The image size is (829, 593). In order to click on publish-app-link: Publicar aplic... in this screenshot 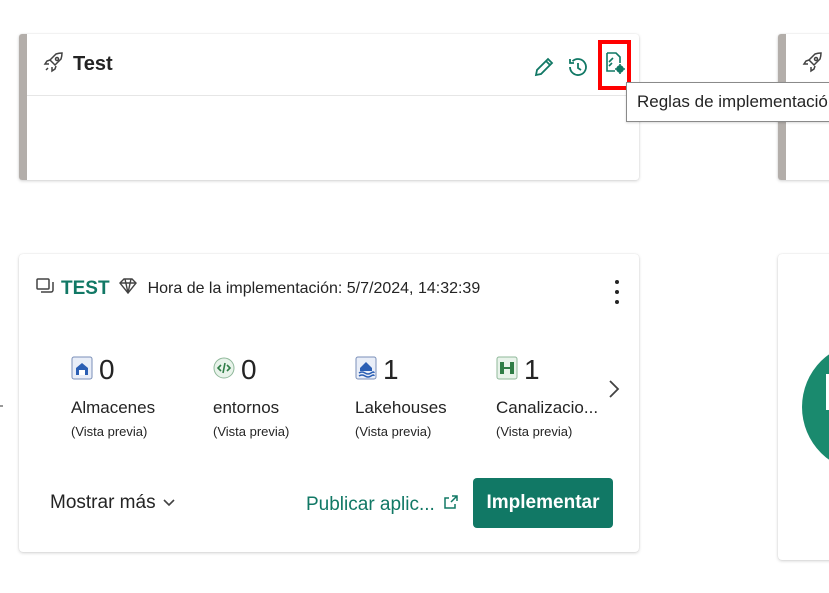, I will do `click(382, 505)`.